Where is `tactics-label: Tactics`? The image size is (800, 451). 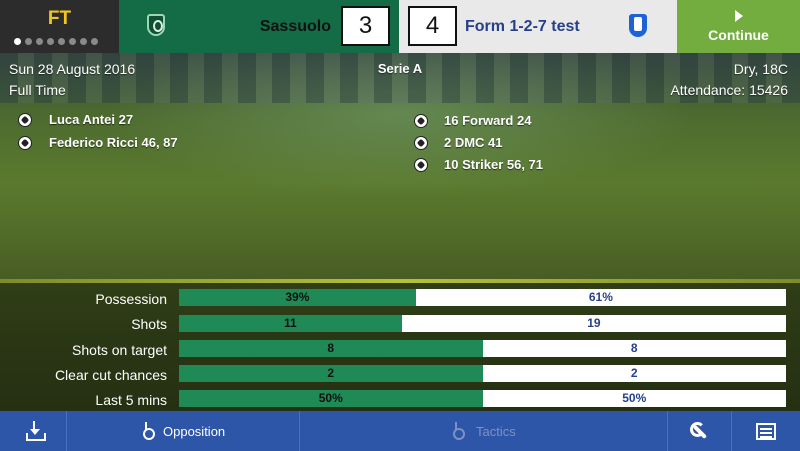
tactics-label: Tactics is located at coordinates (496, 431).